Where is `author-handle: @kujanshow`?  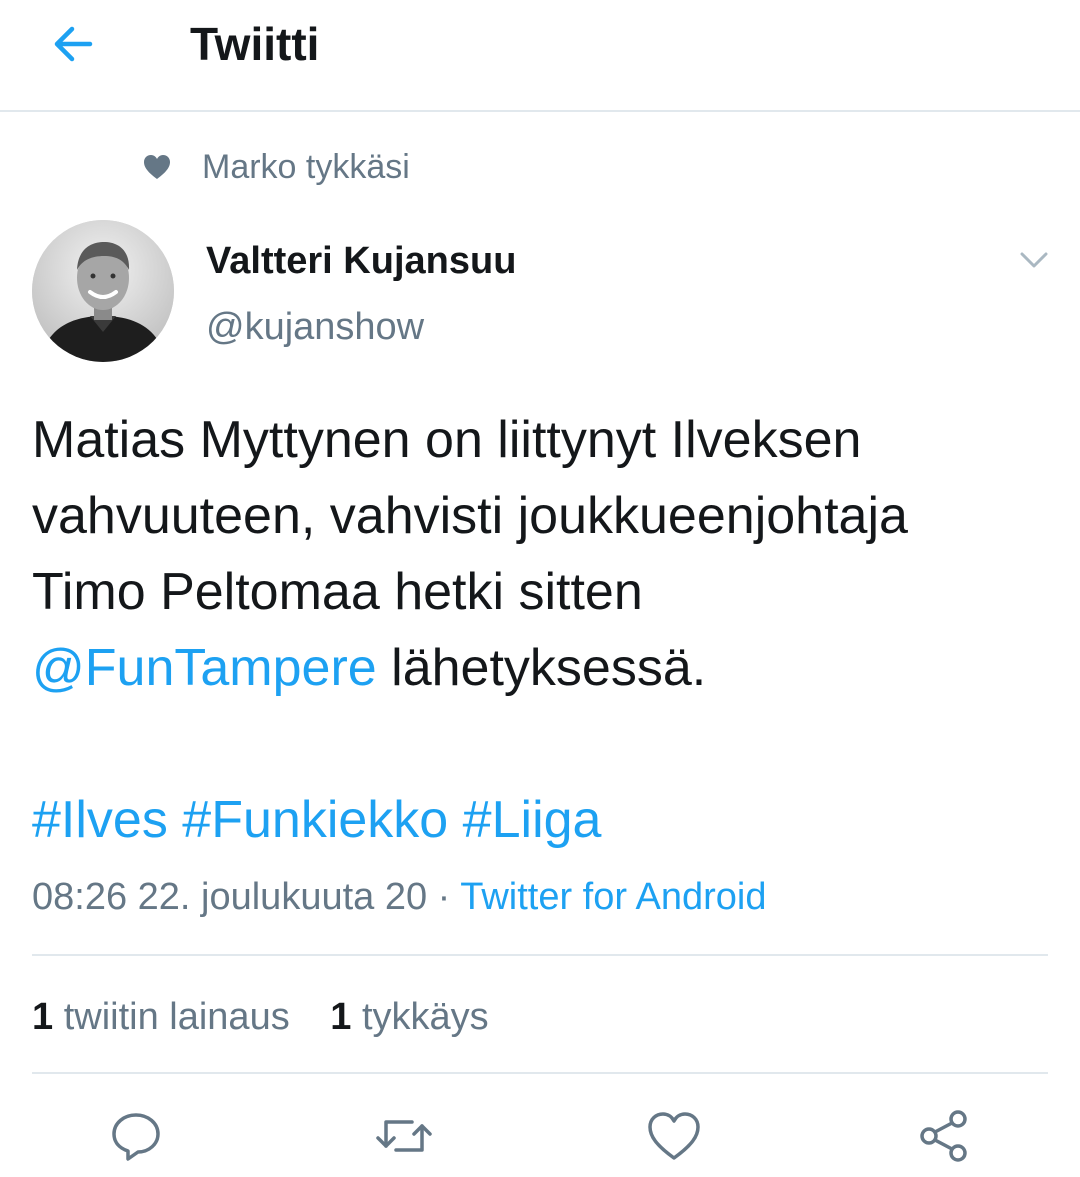
author-handle: @kujanshow is located at coordinates (315, 327).